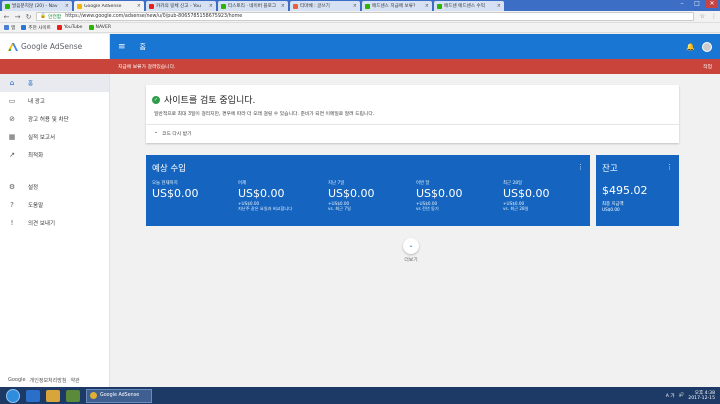  Describe the element at coordinates (181, 6) in the screenshot. I see `browser-tab: 카카의 링체 신고 - You ×` at that location.